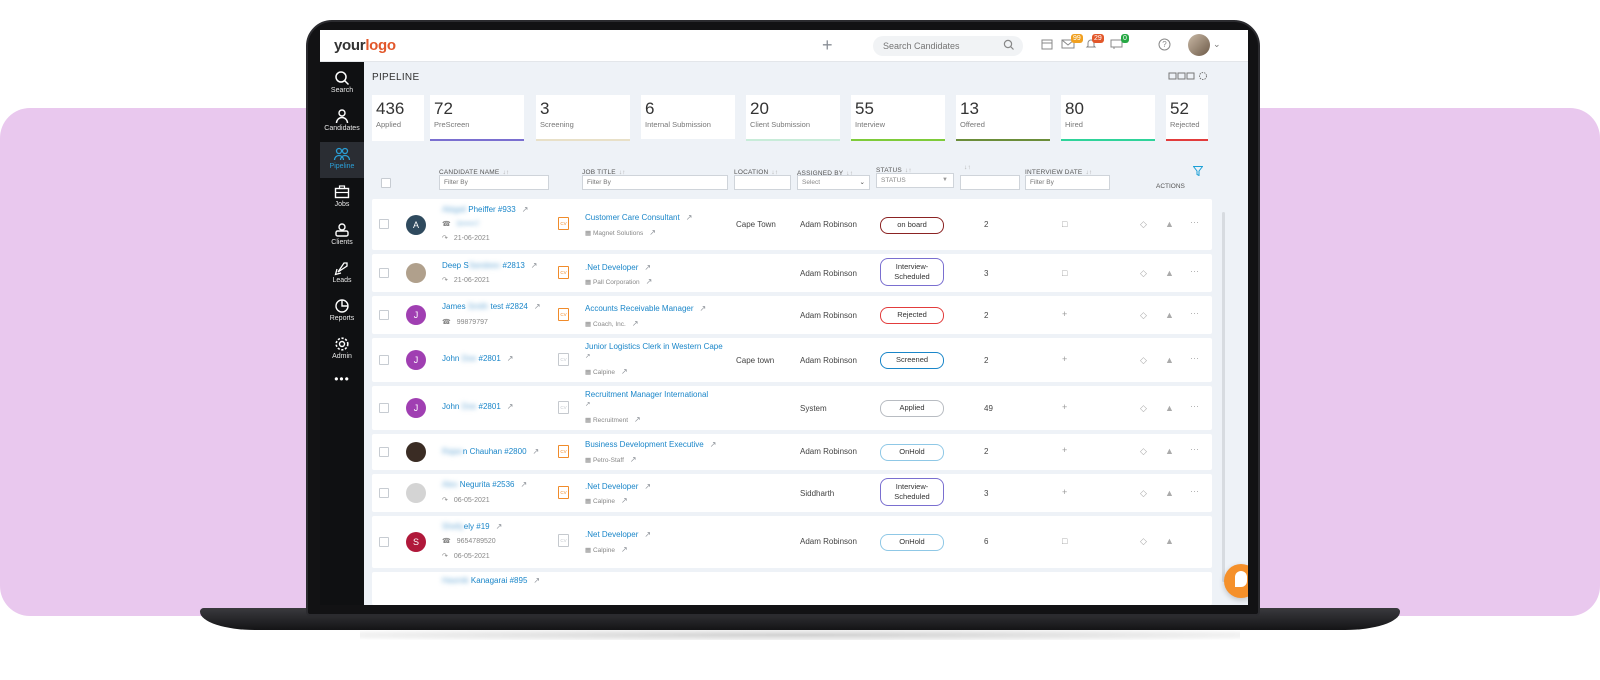  I want to click on job-filter-input, so click(655, 182).